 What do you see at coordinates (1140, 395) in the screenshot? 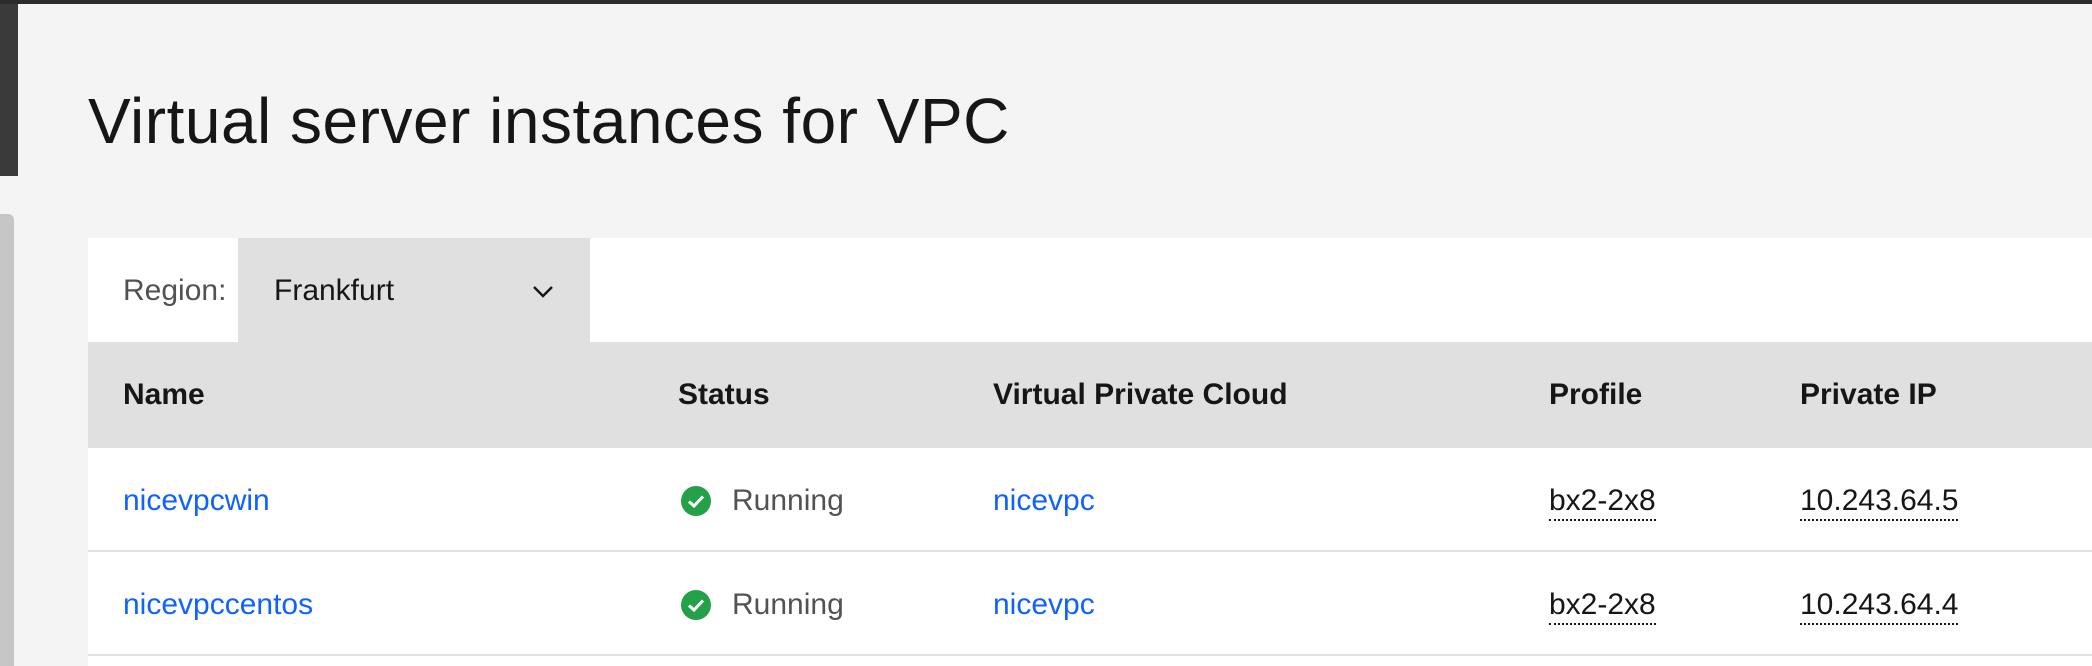
I see `header-vpc: Virtual Private Cloud` at bounding box center [1140, 395].